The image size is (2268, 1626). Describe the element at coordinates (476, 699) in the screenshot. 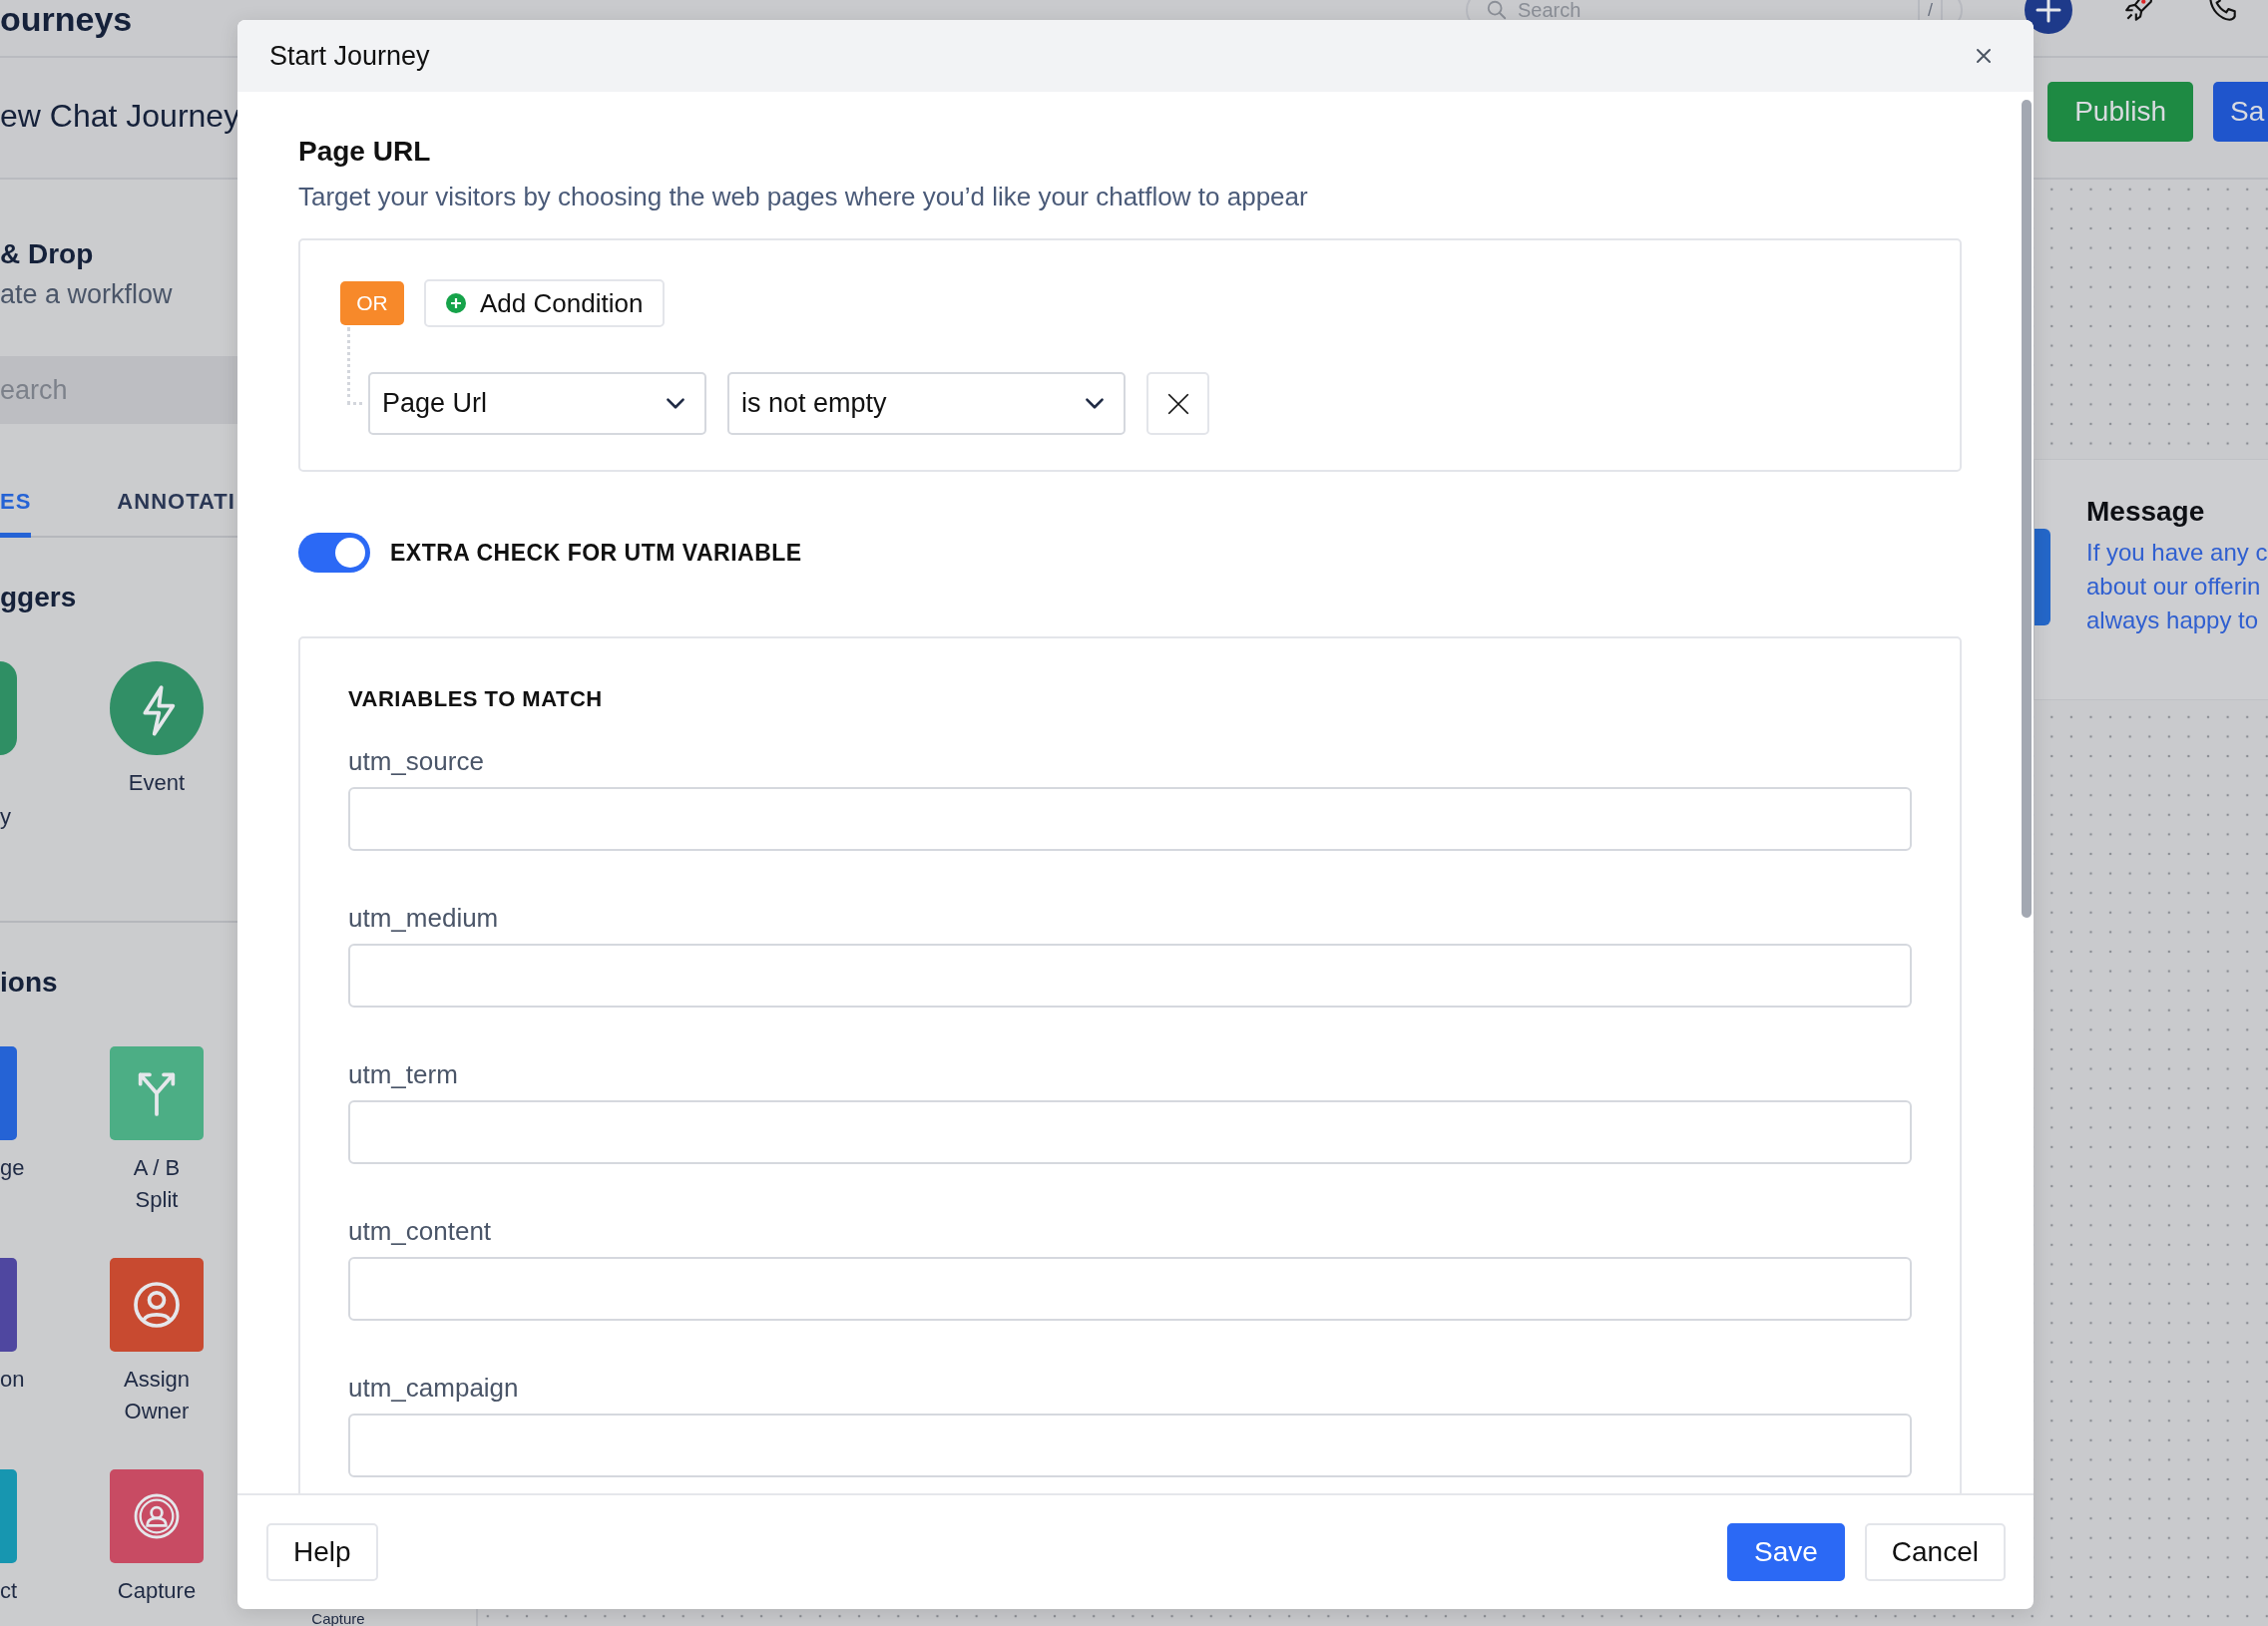

I see `panel-title: VARIABLES TO MATCH` at that location.